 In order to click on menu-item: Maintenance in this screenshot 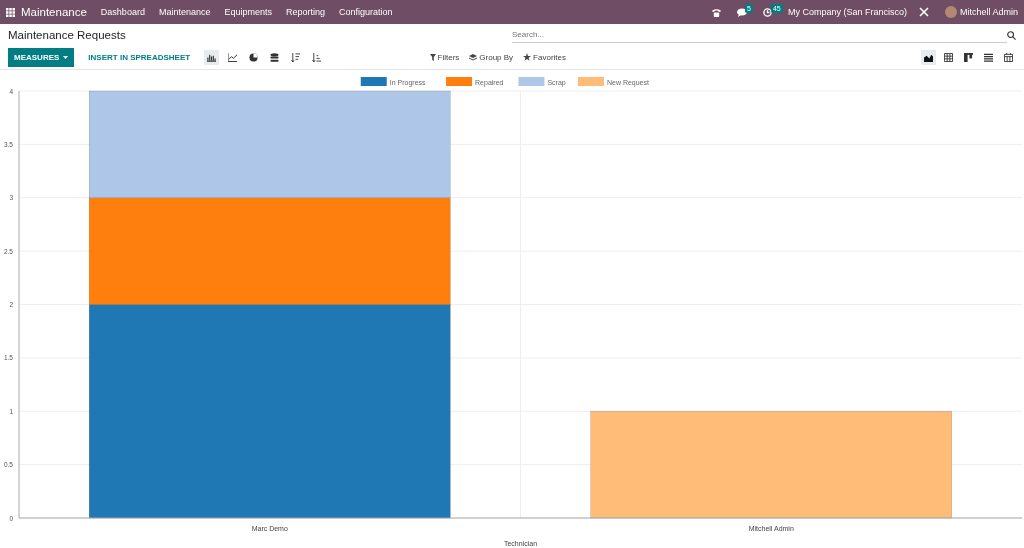, I will do `click(184, 12)`.